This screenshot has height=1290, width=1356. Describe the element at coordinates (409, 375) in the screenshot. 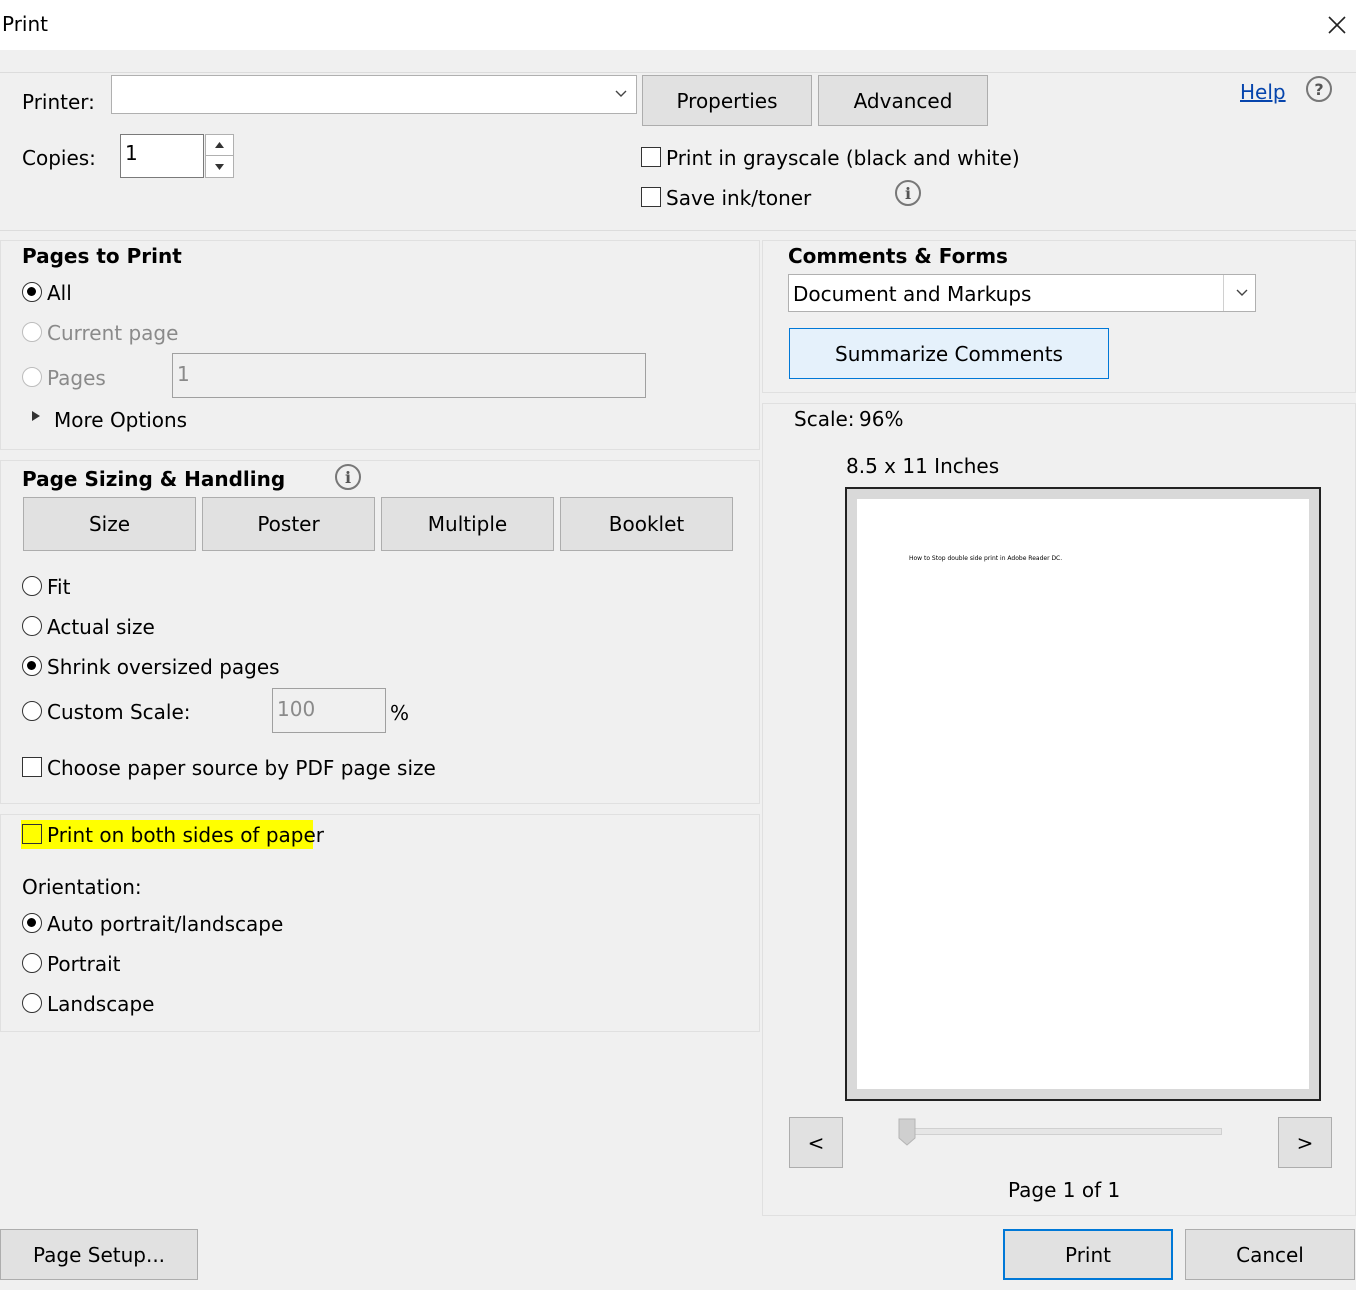

I see `pages-range-input: 1` at that location.